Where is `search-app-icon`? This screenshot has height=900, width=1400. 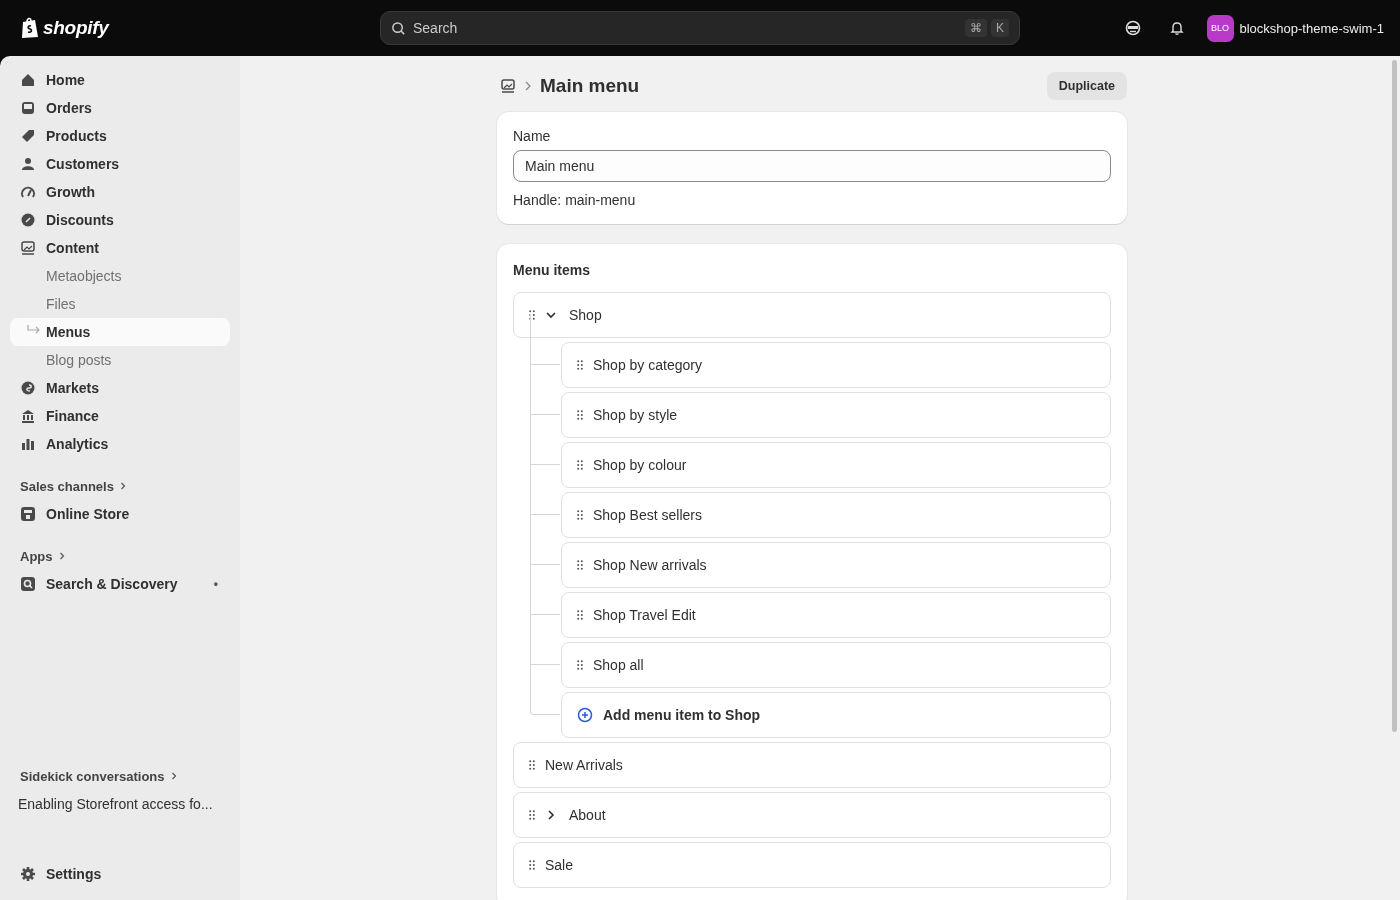 search-app-icon is located at coordinates (28, 584).